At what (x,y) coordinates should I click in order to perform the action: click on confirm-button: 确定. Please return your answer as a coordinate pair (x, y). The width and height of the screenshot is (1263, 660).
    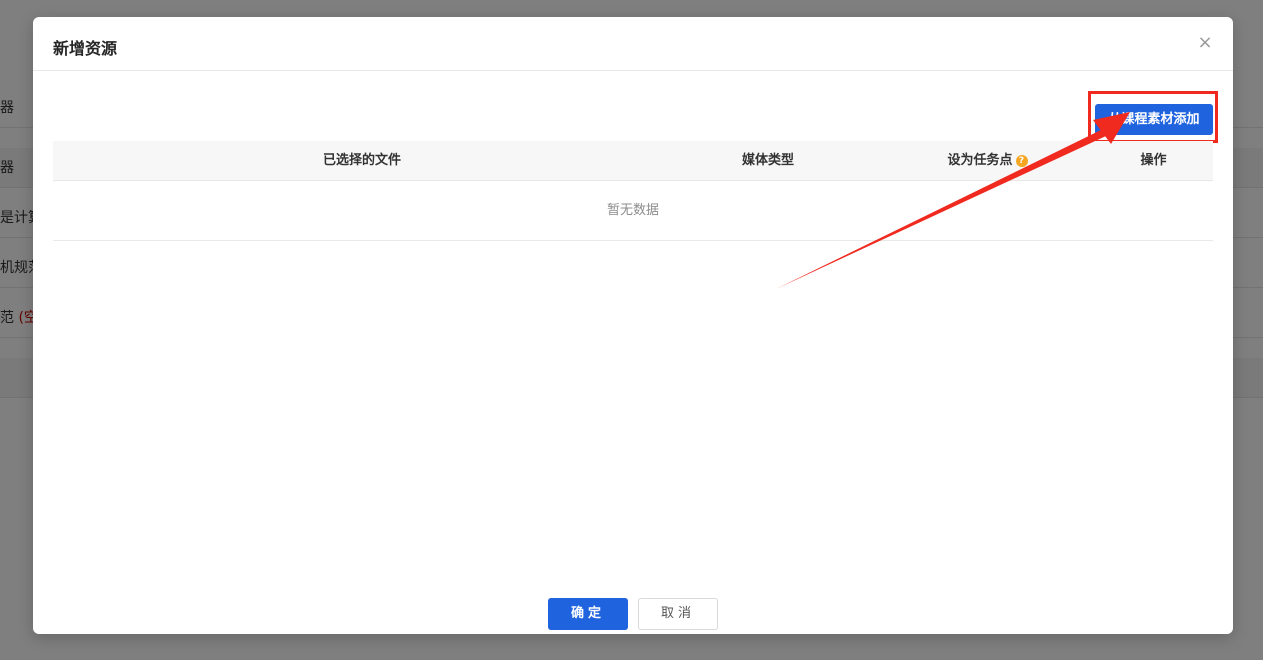
    Looking at the image, I should click on (588, 614).